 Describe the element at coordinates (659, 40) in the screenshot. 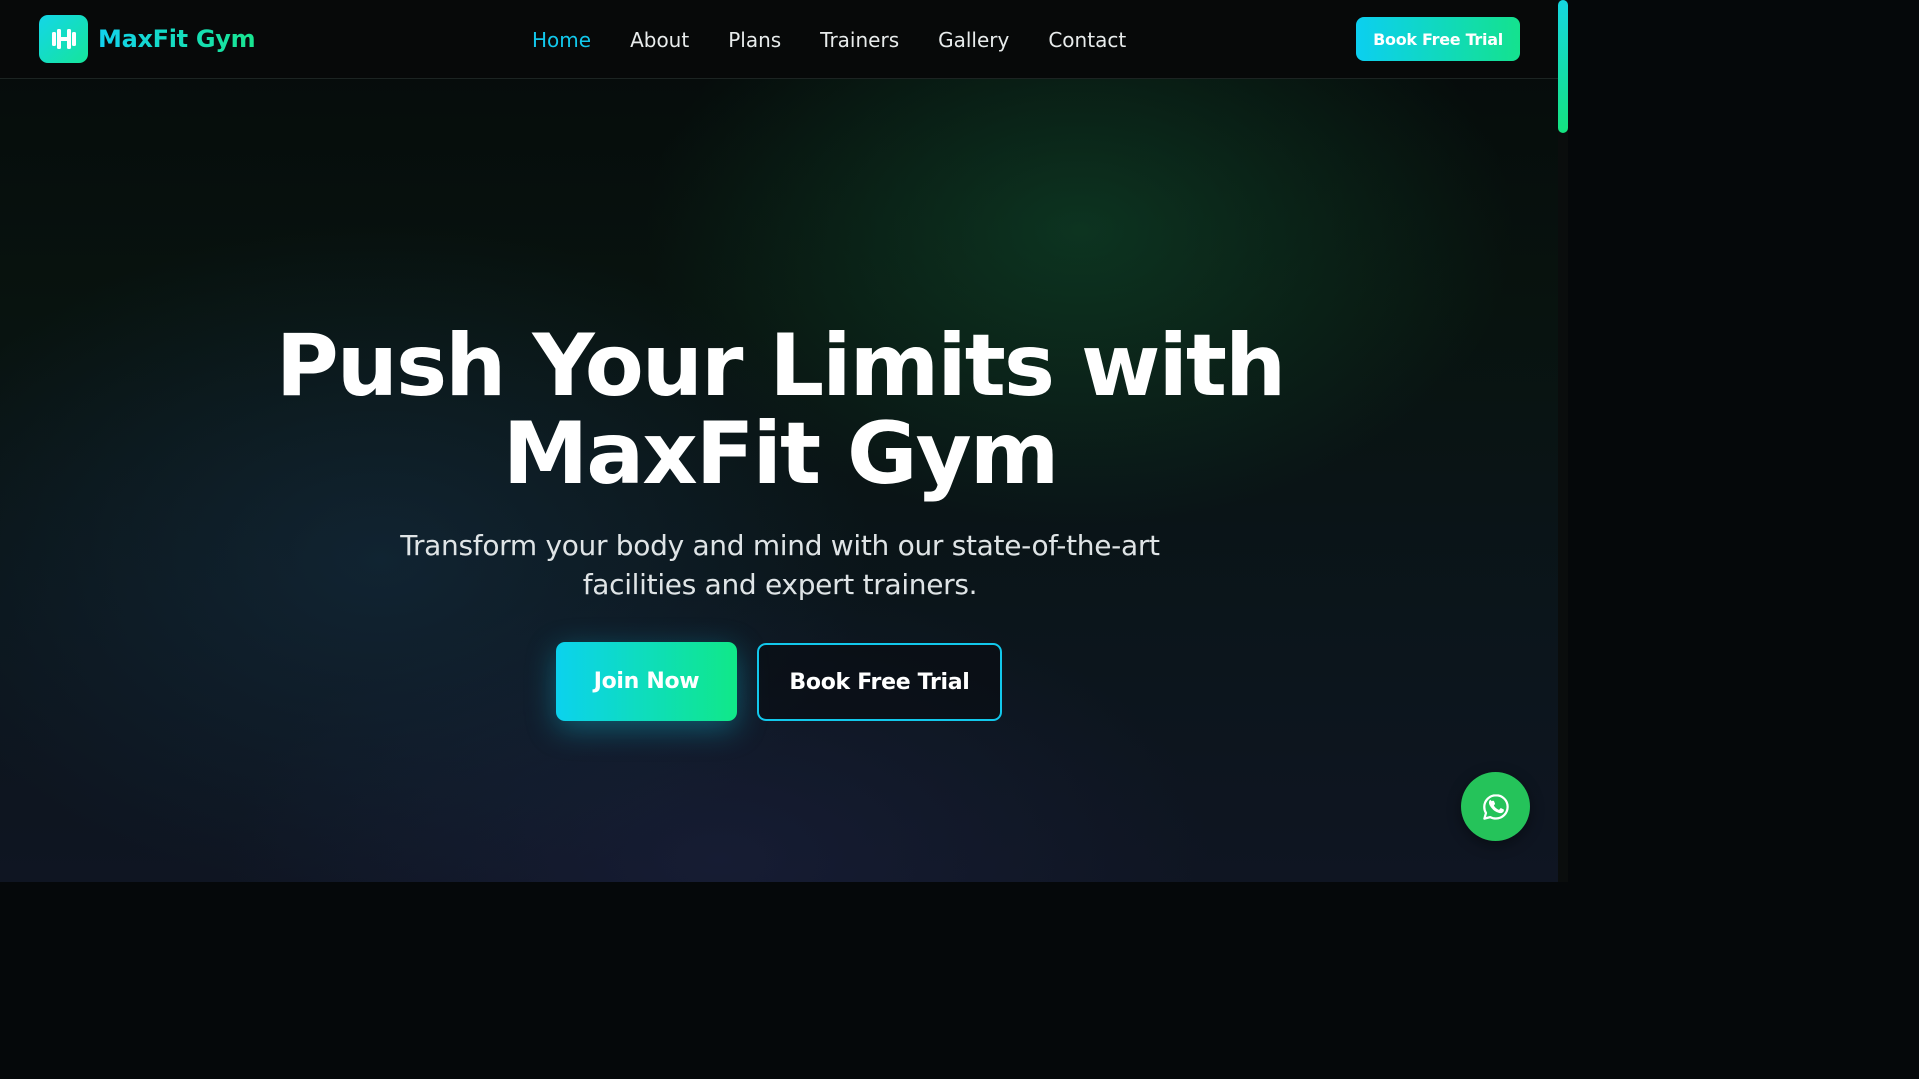

I see `nav-link-about: About` at that location.